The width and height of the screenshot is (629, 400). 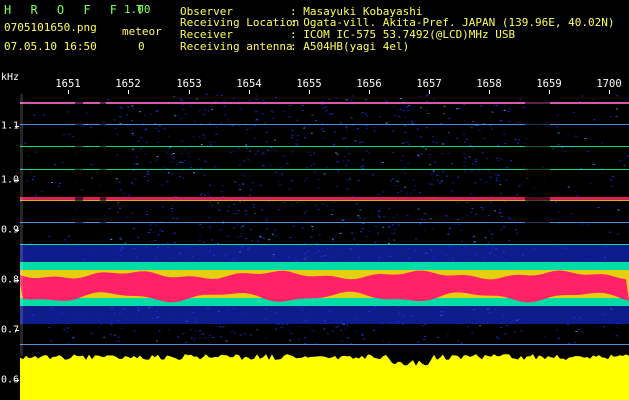 What do you see at coordinates (50, 46) in the screenshot?
I see `datetime-label: 07.05.10 16:50` at bounding box center [50, 46].